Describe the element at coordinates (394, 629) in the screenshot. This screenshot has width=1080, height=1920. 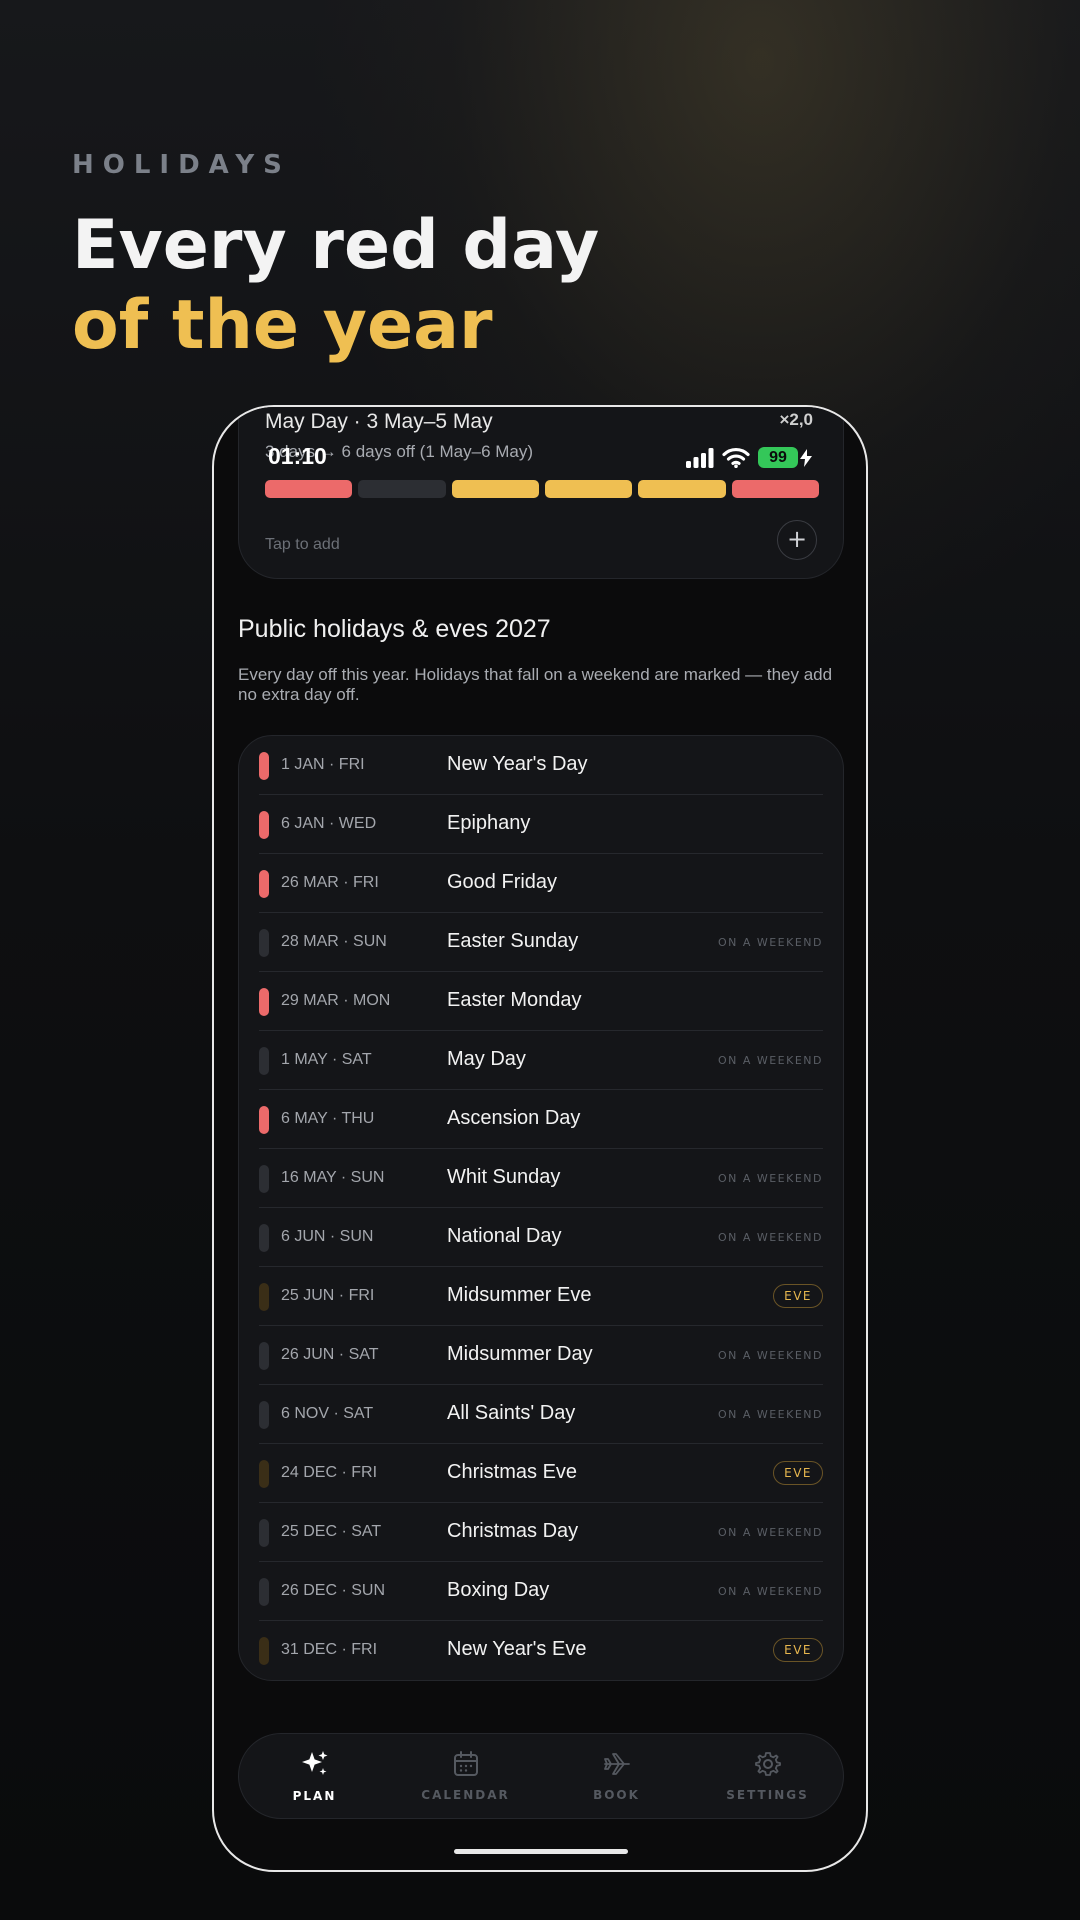
I see `section-title: Public holidays & eves 2027` at that location.